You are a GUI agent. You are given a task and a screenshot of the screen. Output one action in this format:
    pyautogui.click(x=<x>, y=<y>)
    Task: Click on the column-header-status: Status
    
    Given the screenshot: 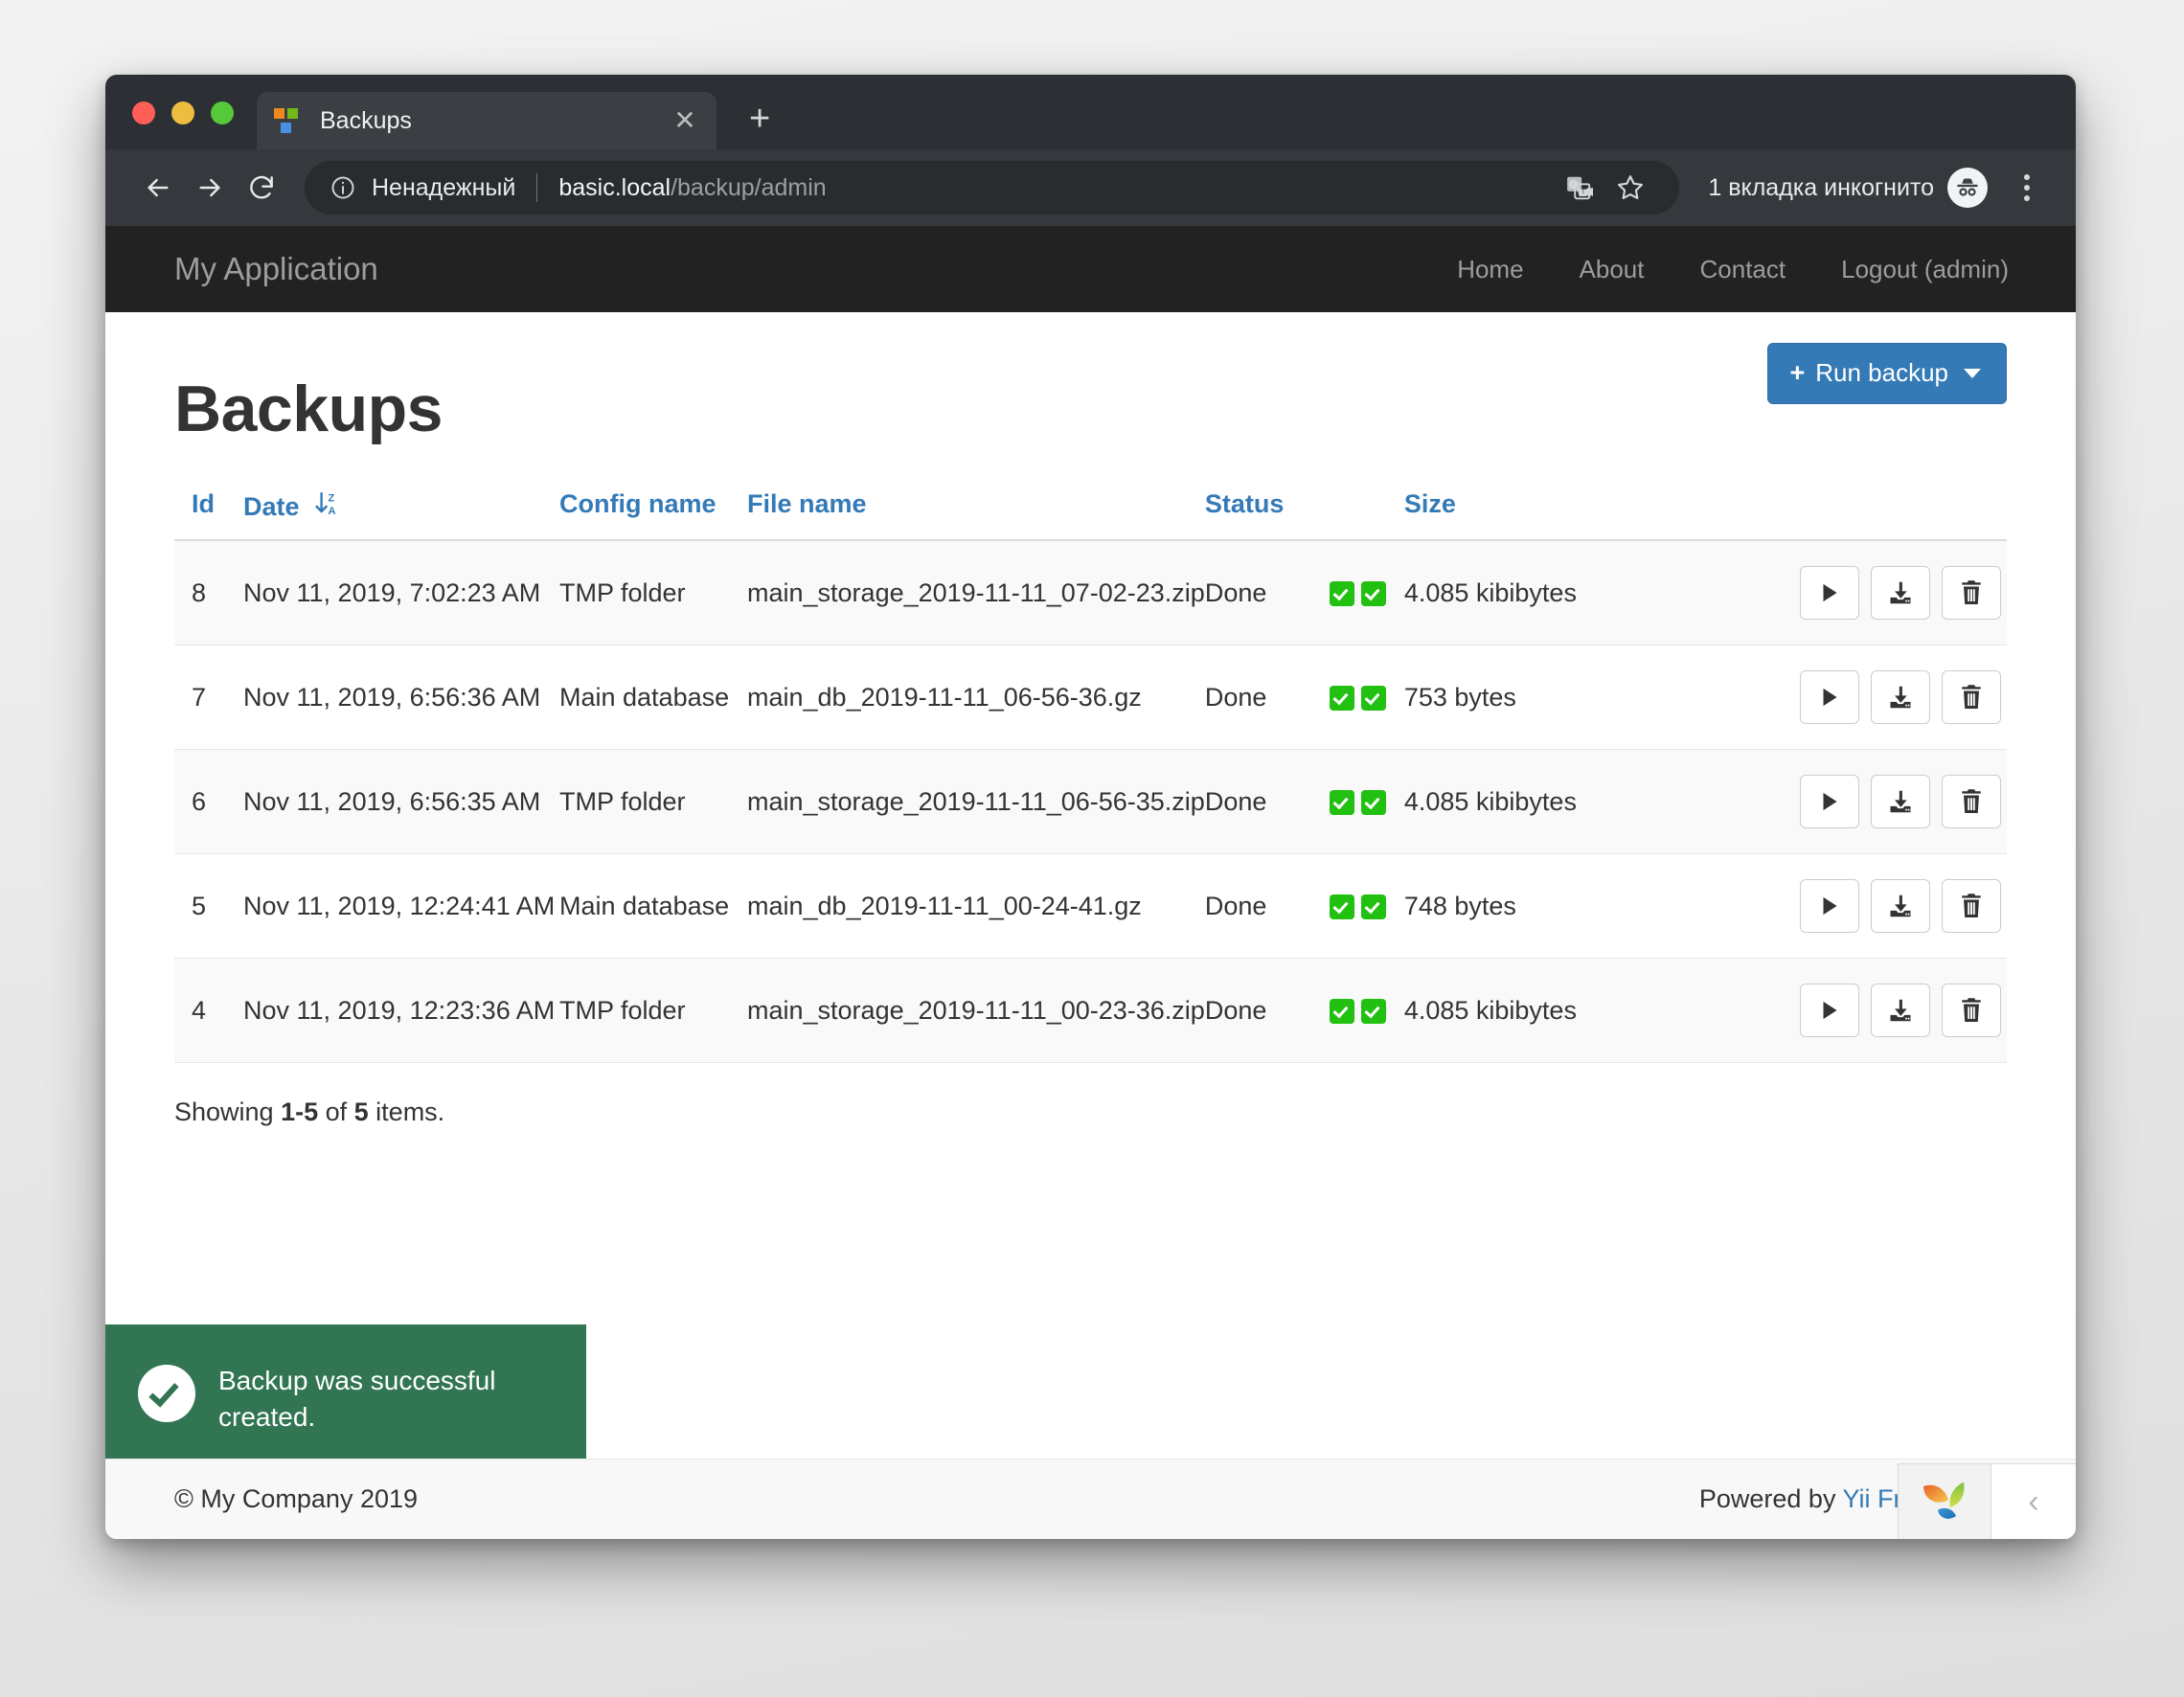 What is the action you would take?
    pyautogui.click(x=1267, y=513)
    